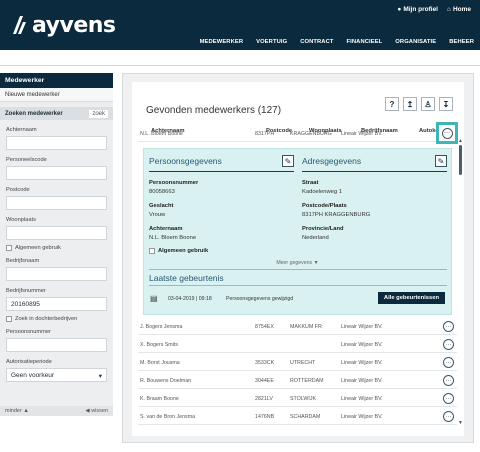 This screenshot has width=480, height=452. What do you see at coordinates (56, 411) in the screenshot?
I see `sidebar-footer: minder ▲ ◀ wissen` at bounding box center [56, 411].